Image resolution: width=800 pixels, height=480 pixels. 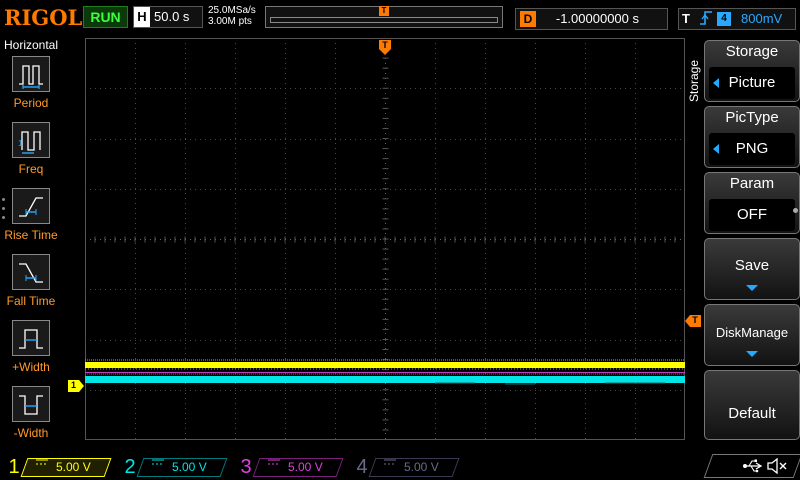 I want to click on delay-value: -1.00000000 s, so click(x=597, y=18).